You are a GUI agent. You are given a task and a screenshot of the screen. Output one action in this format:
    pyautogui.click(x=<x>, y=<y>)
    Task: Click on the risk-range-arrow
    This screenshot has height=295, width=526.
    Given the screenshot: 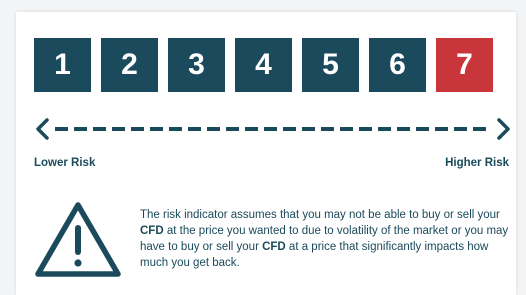 What is the action you would take?
    pyautogui.click(x=273, y=129)
    